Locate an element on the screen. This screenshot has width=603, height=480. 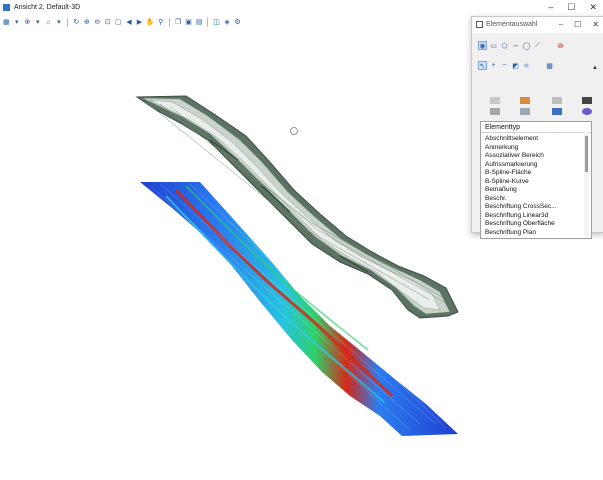
selection-method-row: ◉ ▭ ⬠ ∽ ◯ ⟋ ⊘ is located at coordinates (521, 45).